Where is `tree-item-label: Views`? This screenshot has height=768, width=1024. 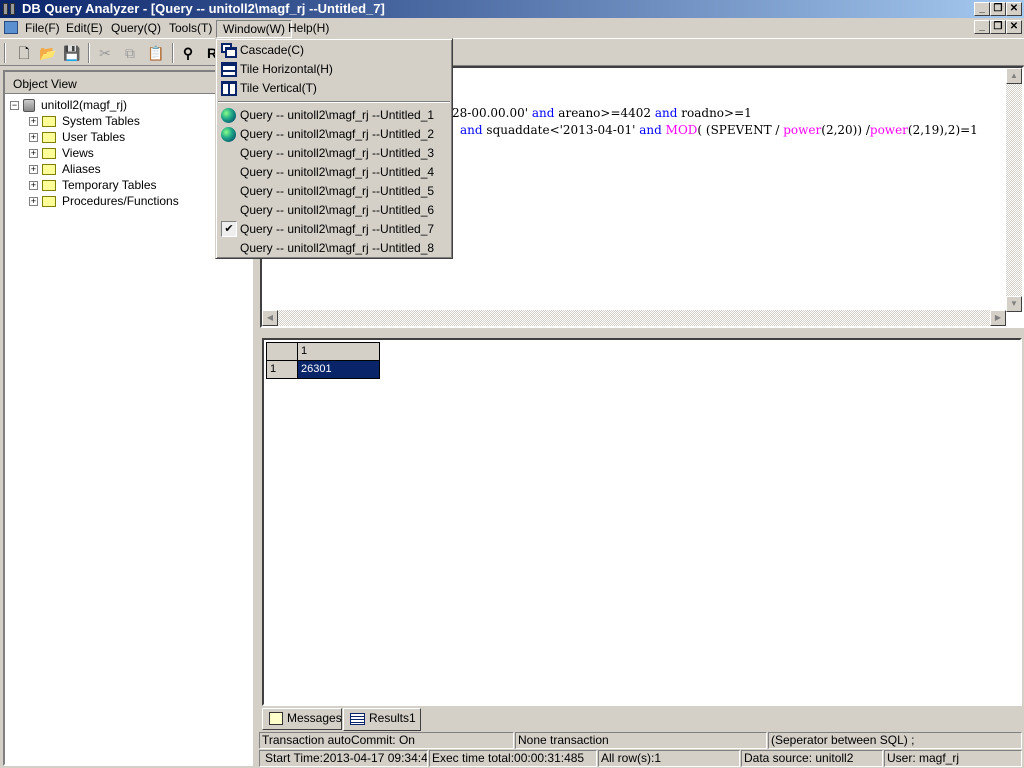 tree-item-label: Views is located at coordinates (78, 153).